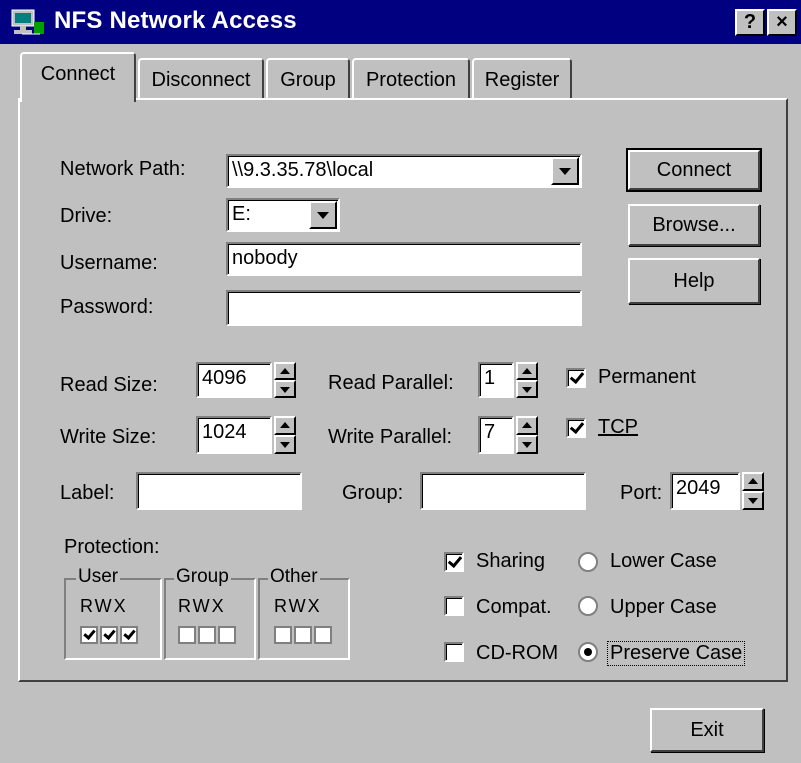 The height and width of the screenshot is (763, 801). What do you see at coordinates (109, 263) in the screenshot?
I see `username-label: Username:` at bounding box center [109, 263].